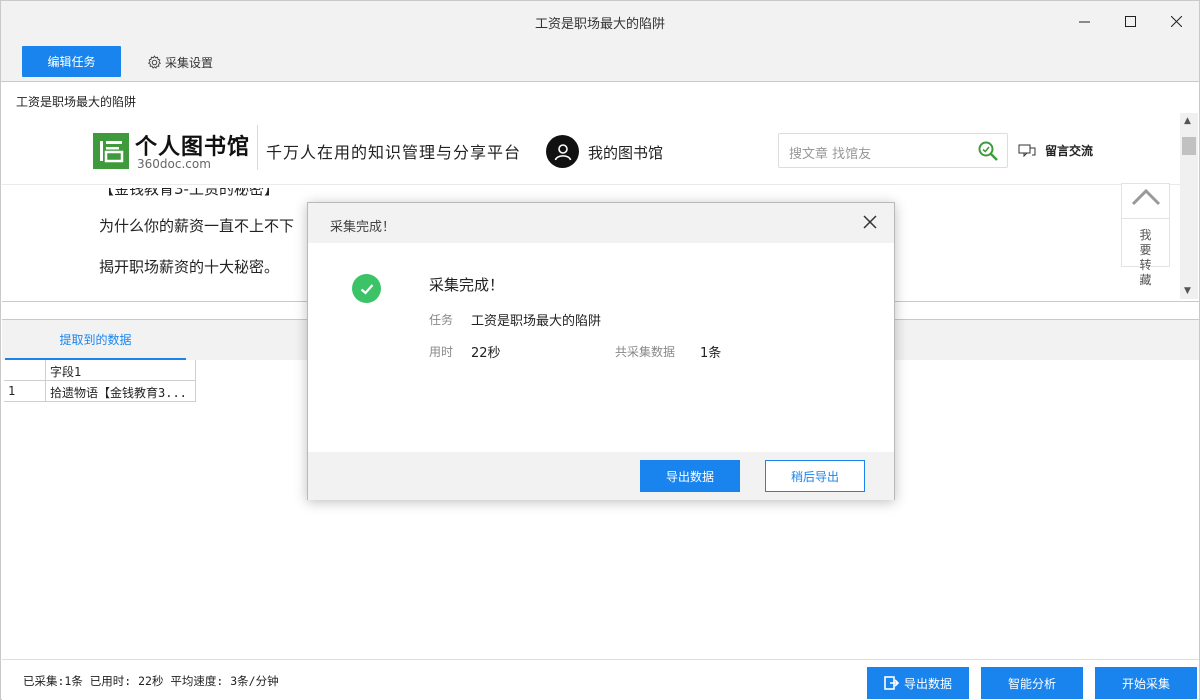  I want to click on table-header: 字段1, so click(121, 370).